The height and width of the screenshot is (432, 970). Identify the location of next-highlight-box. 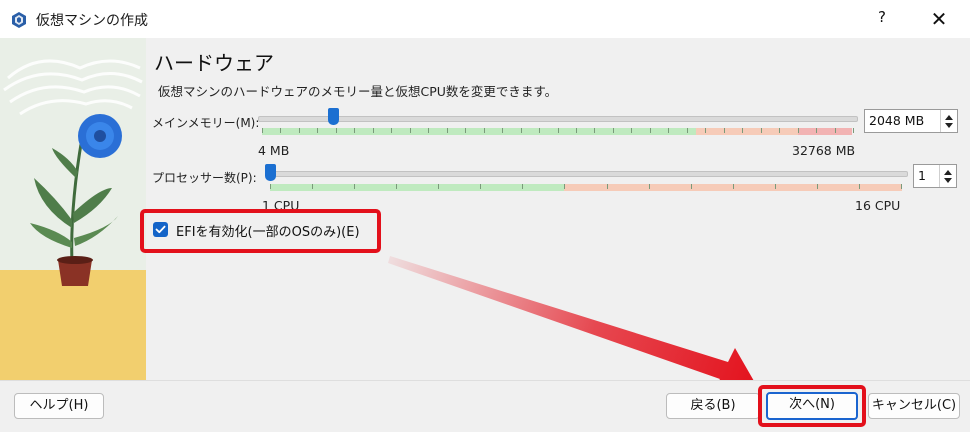
(812, 406).